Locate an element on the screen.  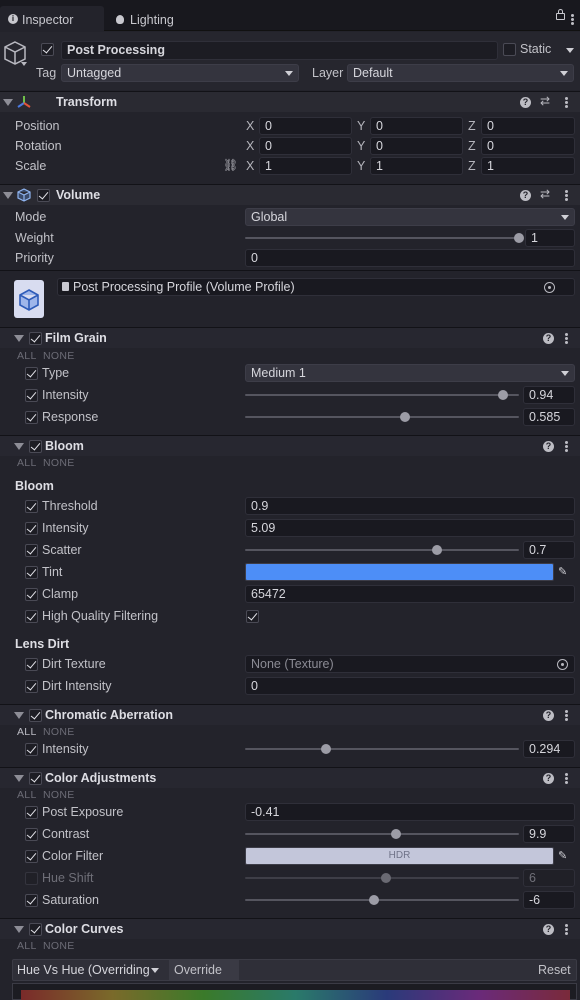
scatter-field: 0.7 is located at coordinates (549, 550).